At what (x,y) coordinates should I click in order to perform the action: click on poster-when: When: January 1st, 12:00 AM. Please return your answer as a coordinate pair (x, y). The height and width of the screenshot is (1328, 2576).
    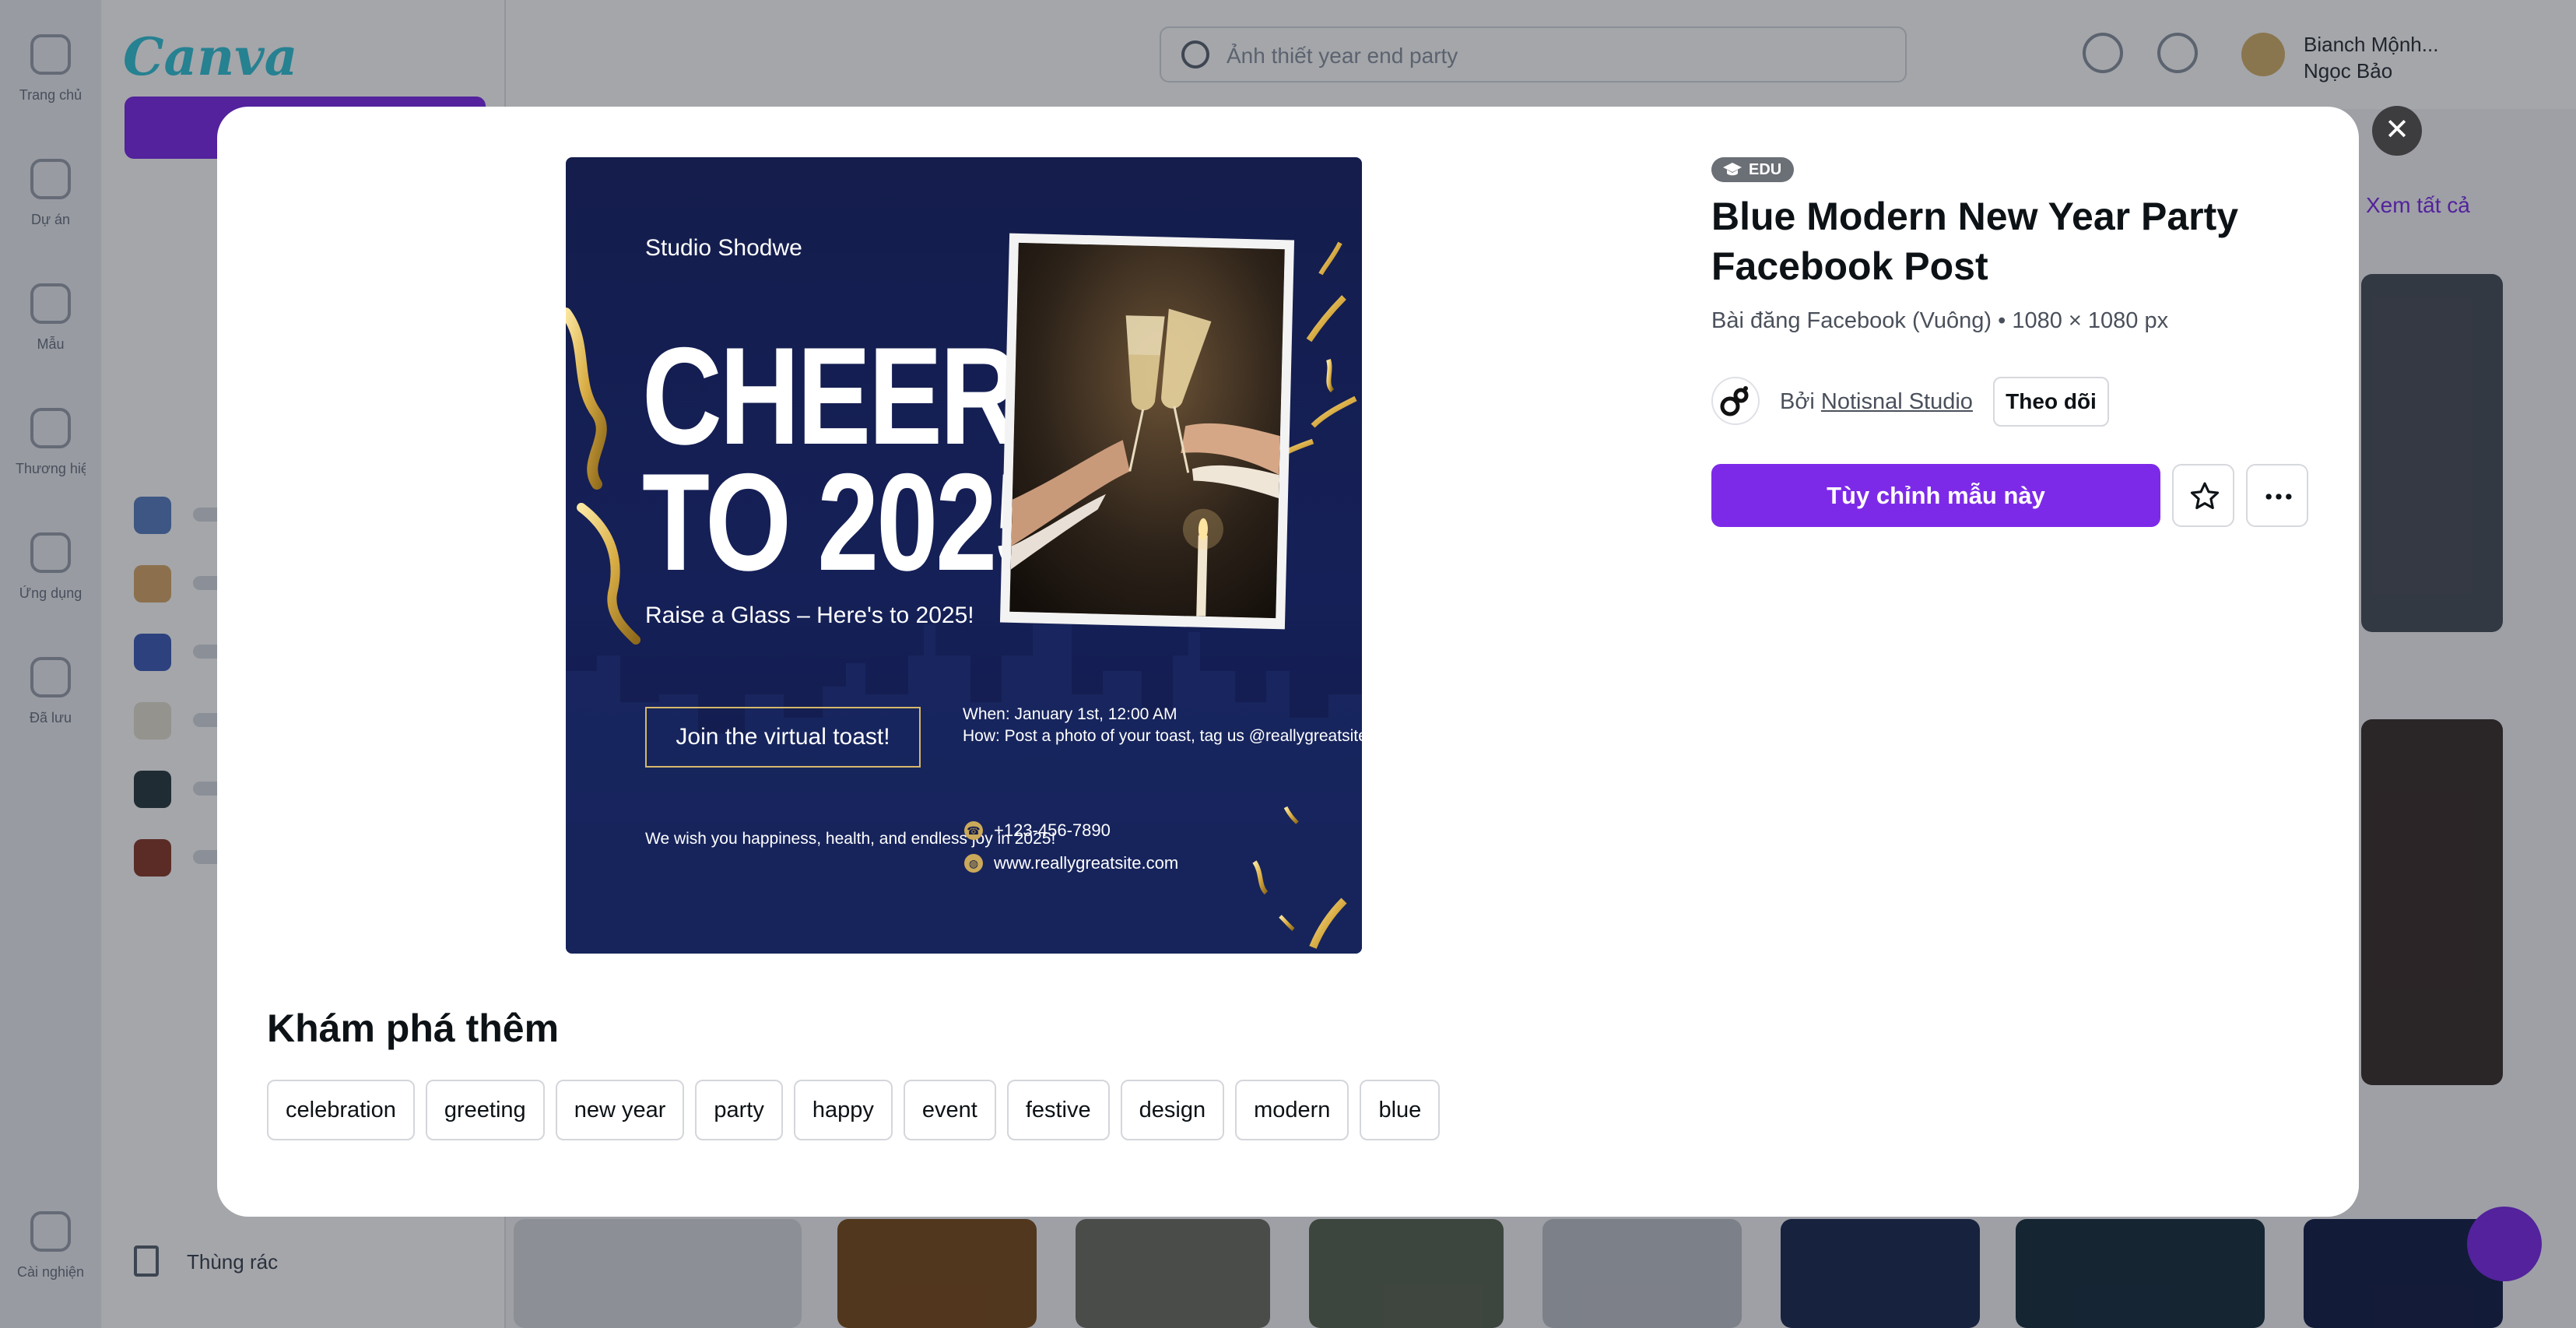
    Looking at the image, I should click on (1070, 714).